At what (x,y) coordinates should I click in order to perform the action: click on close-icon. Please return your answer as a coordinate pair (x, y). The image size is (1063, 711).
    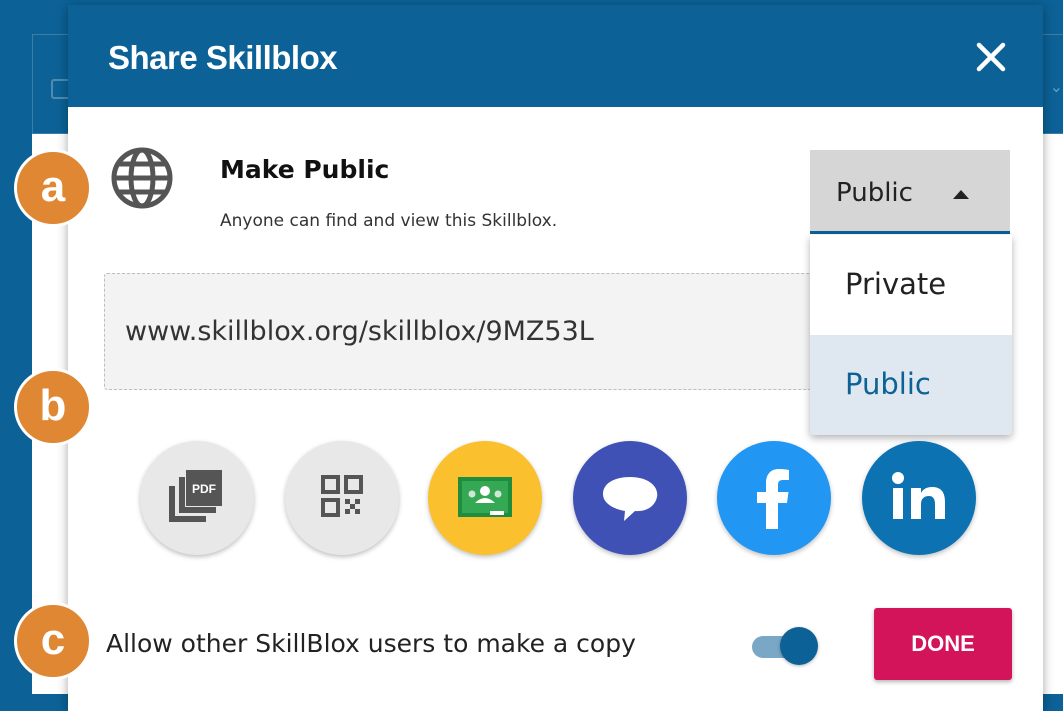
    Looking at the image, I should click on (991, 57).